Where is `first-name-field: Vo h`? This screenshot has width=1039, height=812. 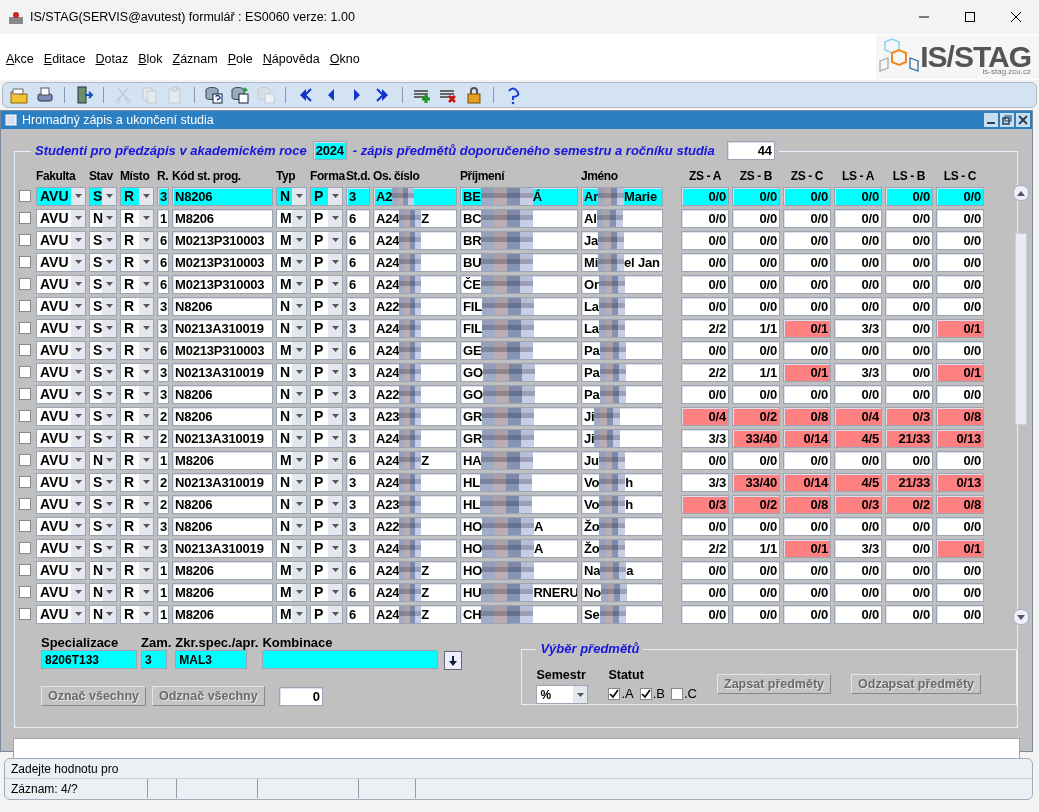 first-name-field: Vo h is located at coordinates (622, 504).